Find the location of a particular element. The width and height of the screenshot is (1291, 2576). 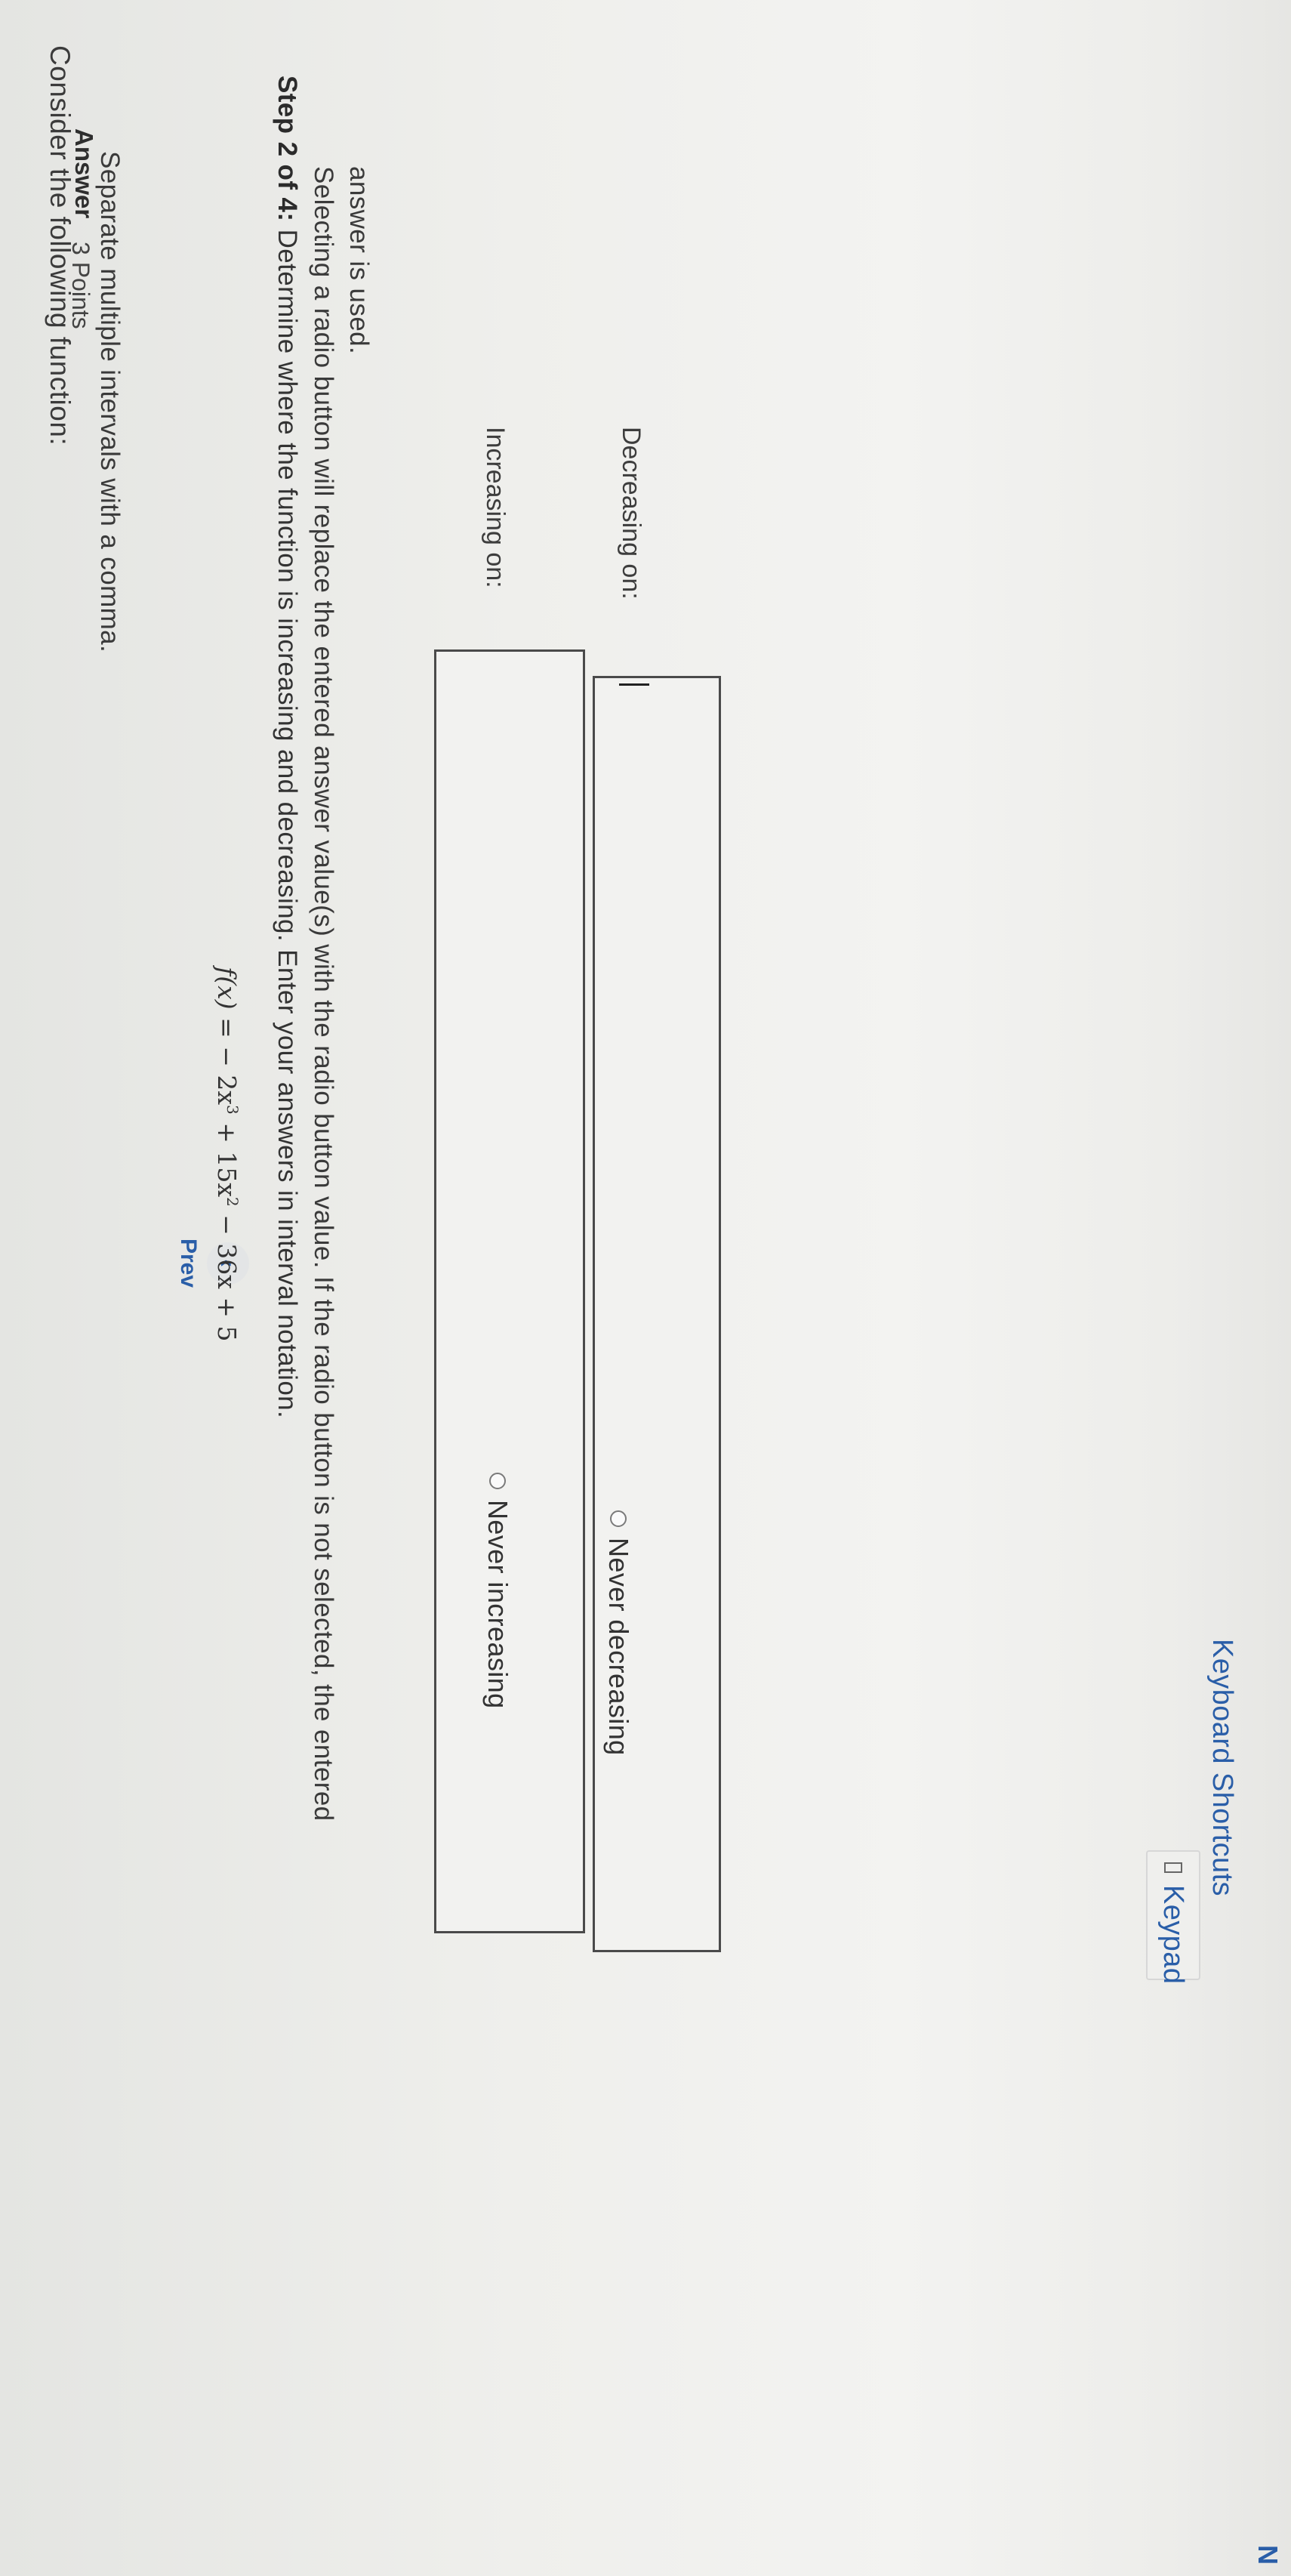

never-increasing-radio: Never increasing is located at coordinates (498, 1591).